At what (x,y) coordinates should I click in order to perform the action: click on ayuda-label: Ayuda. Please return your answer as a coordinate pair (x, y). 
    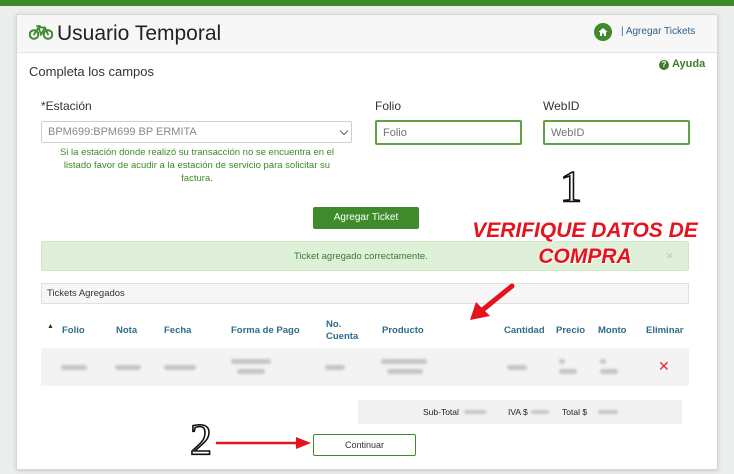
    Looking at the image, I should click on (689, 64).